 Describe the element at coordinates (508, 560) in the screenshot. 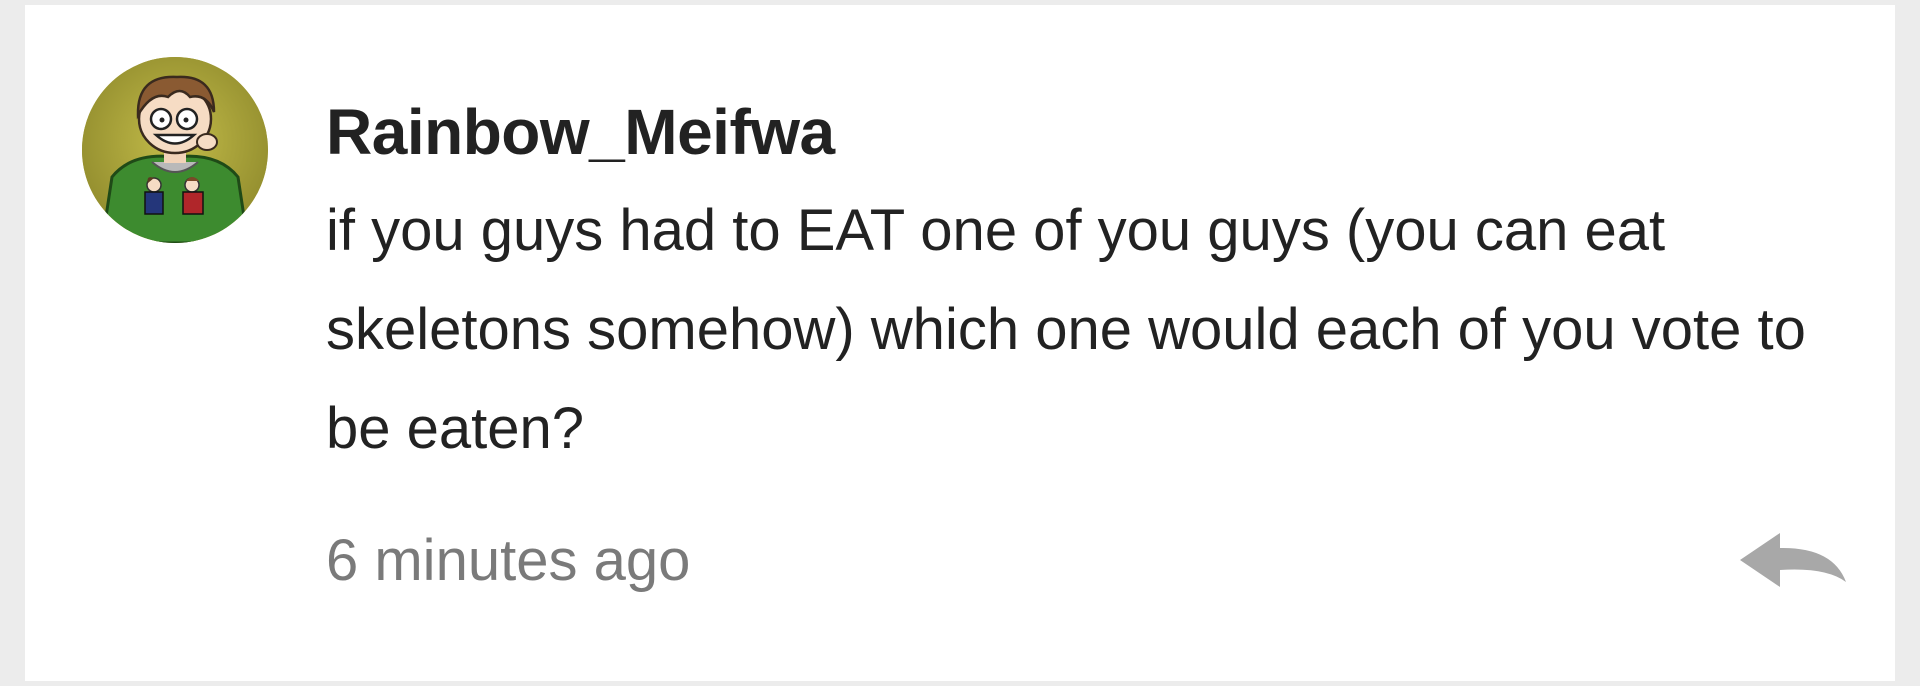

I see `timestamp: 6 minutes ago` at that location.